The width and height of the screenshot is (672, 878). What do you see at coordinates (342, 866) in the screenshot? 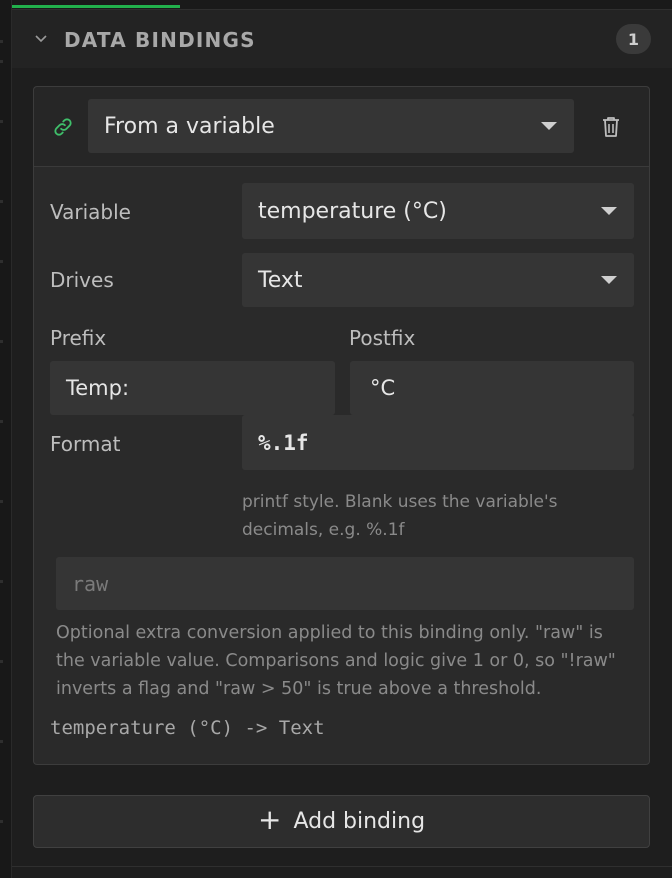
I see `divider` at bounding box center [342, 866].